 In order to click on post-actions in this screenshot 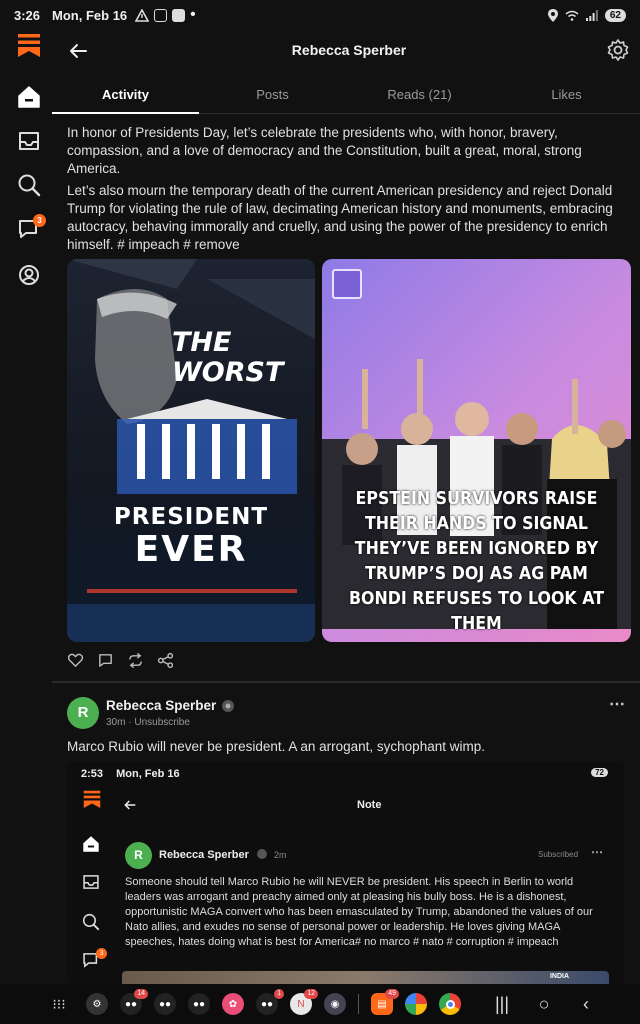, I will do `click(120, 660)`.